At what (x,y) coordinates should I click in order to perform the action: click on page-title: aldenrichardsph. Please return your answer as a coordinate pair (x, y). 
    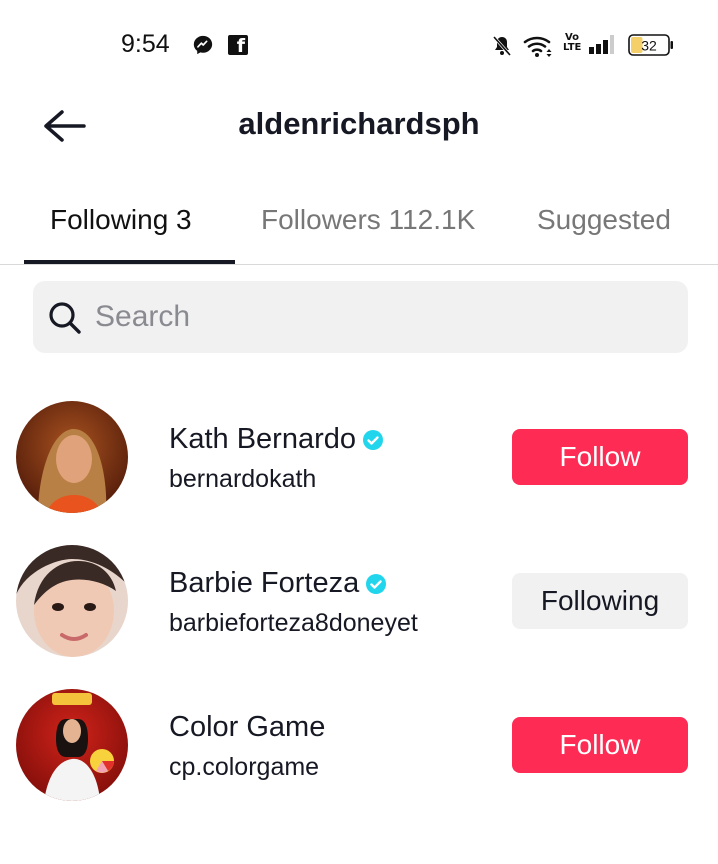
    Looking at the image, I should click on (359, 123).